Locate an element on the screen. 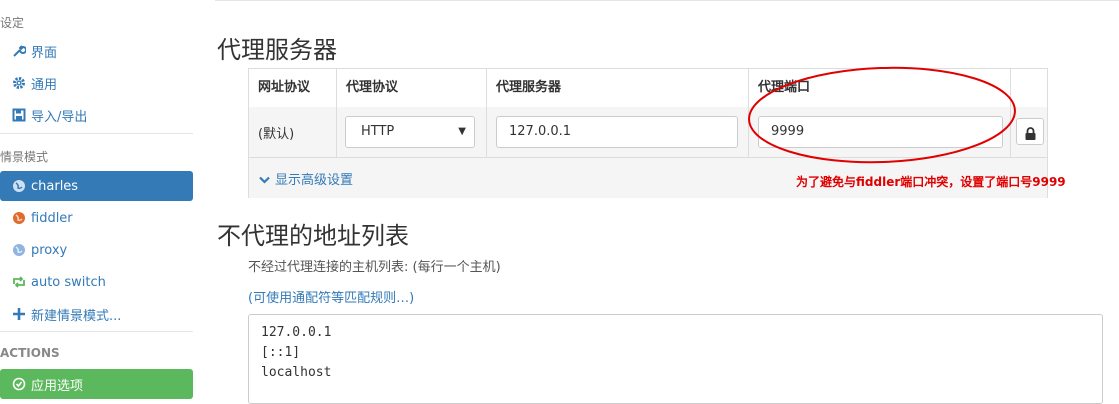 This screenshot has width=1119, height=404. sidebar-item-label: fiddler is located at coordinates (52, 218).